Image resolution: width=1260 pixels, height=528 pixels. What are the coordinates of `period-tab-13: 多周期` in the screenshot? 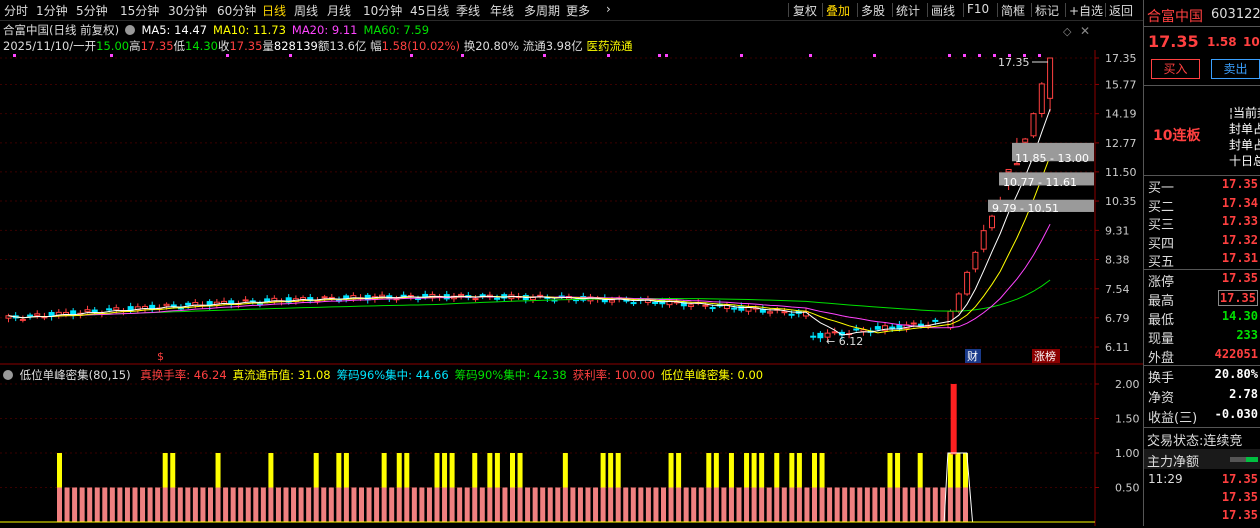 It's located at (542, 10).